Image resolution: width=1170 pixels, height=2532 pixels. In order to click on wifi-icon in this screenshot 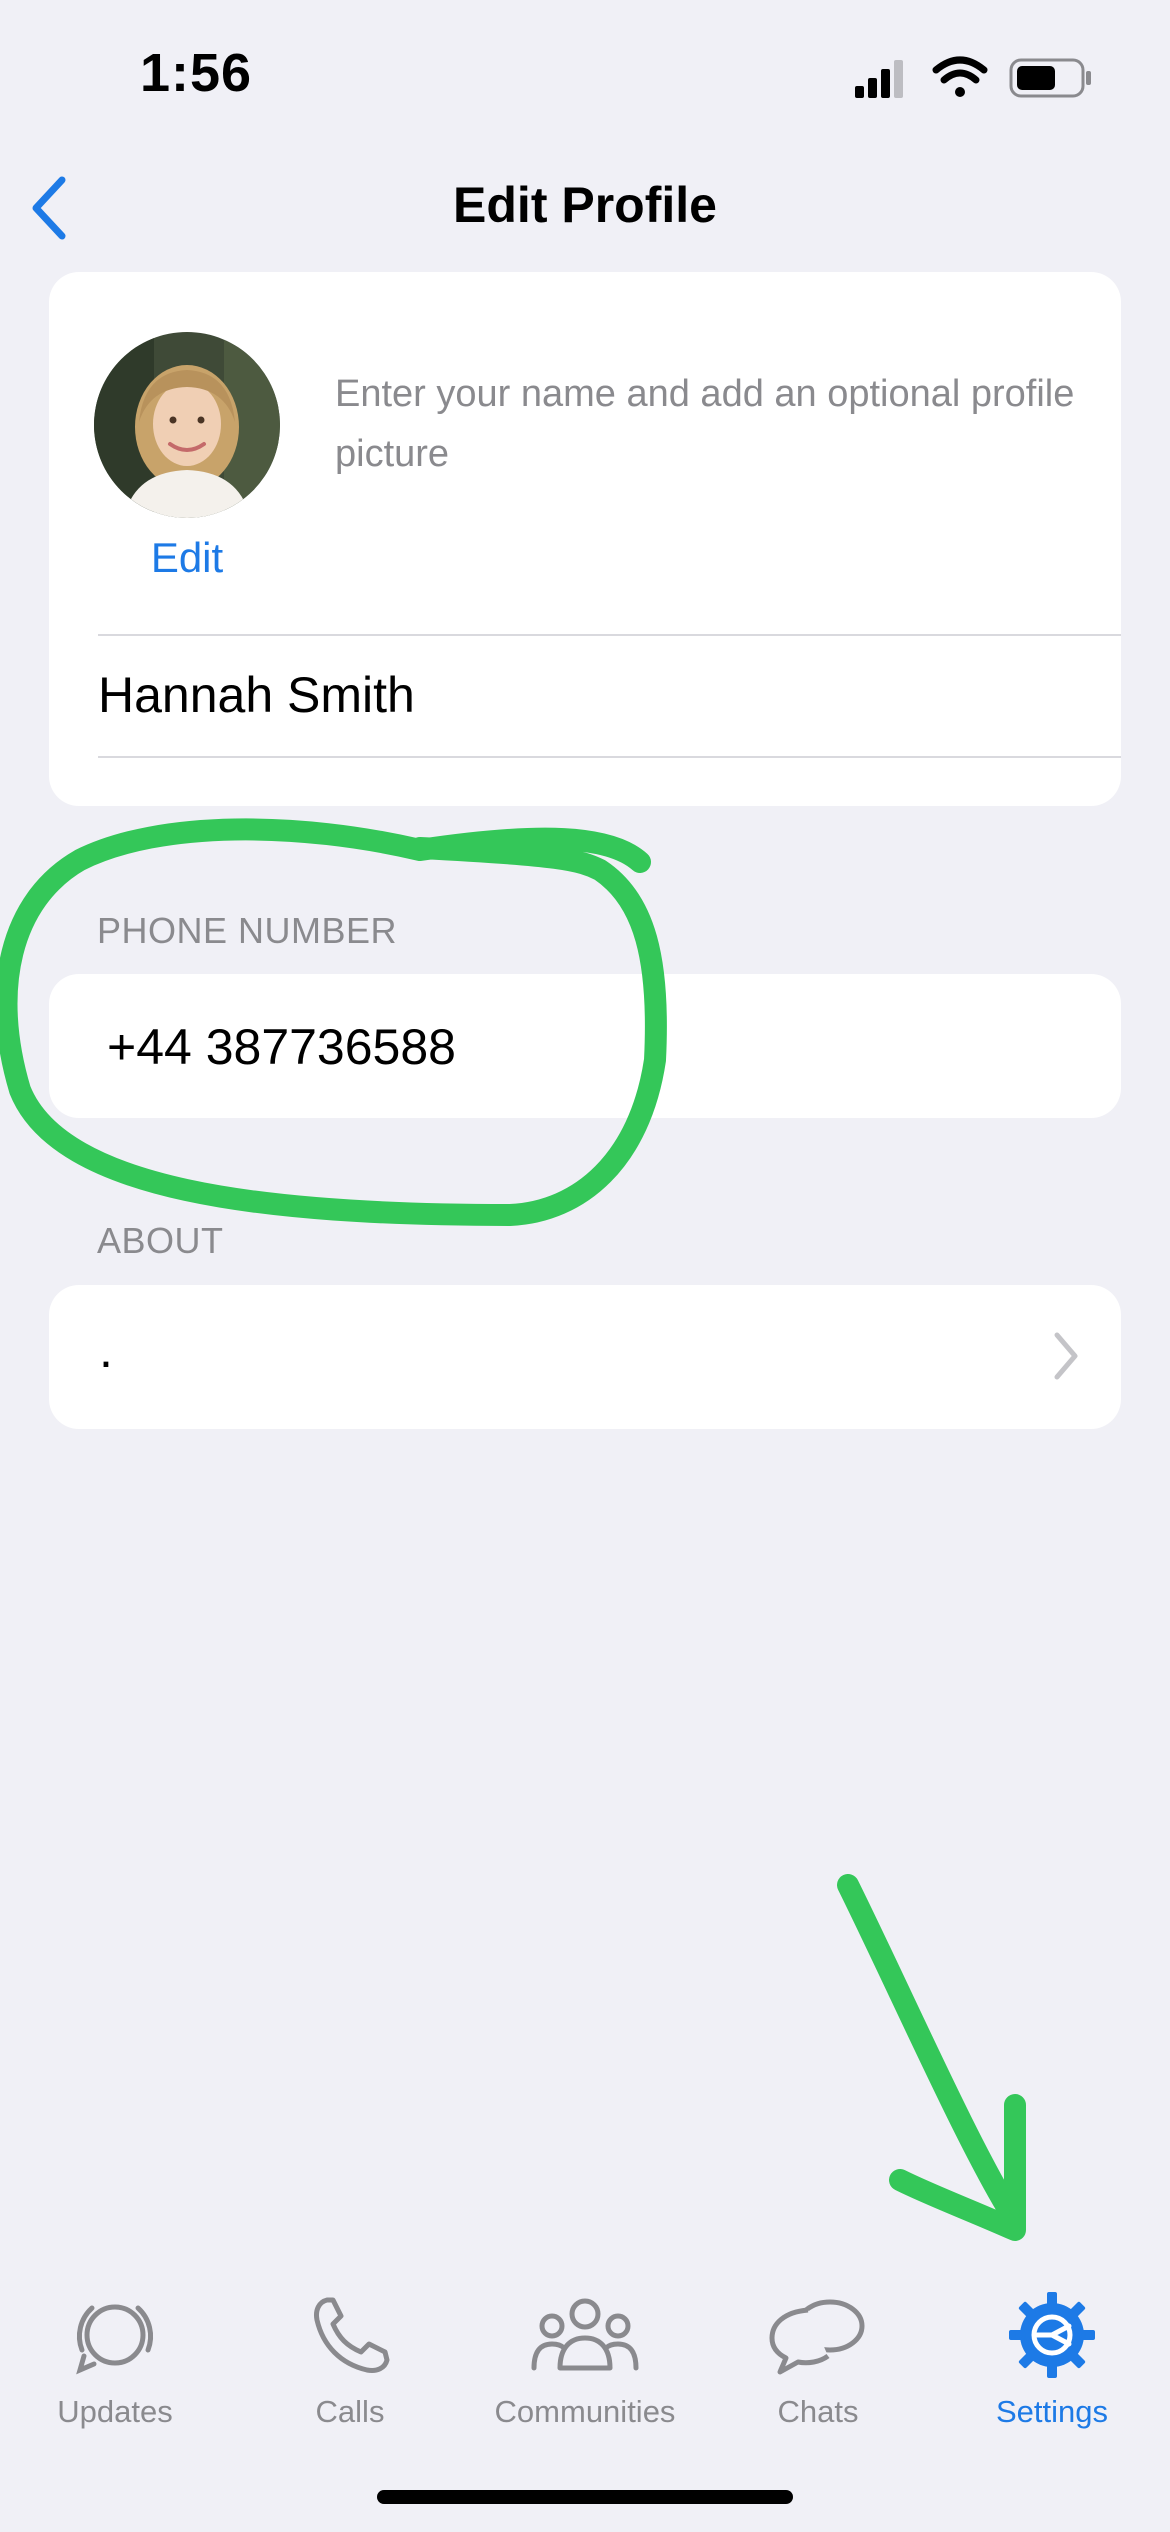, I will do `click(960, 76)`.